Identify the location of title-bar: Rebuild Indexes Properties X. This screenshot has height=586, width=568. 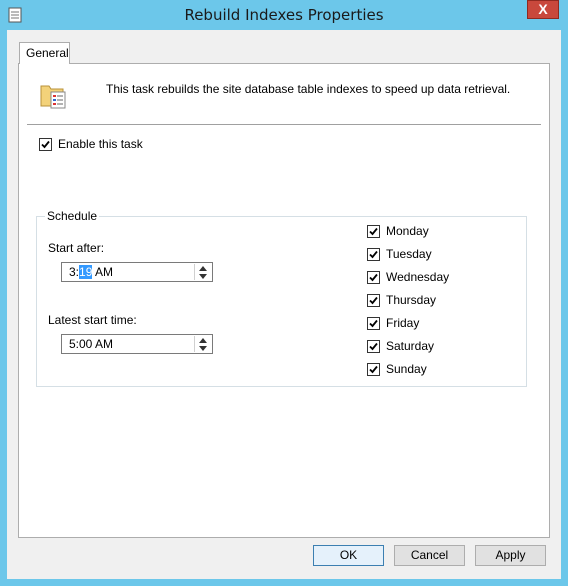
(284, 15).